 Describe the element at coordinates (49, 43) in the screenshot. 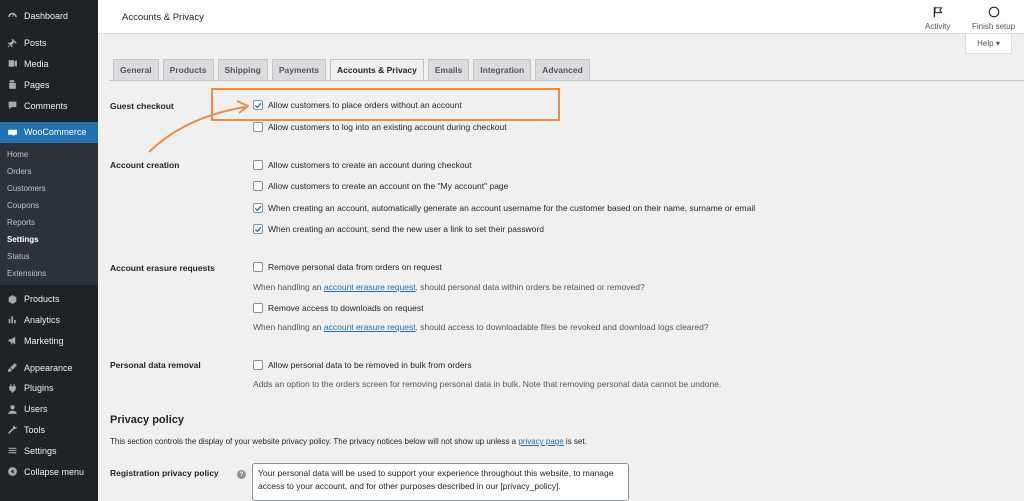

I see `sidebar-item-posts: Posts` at that location.